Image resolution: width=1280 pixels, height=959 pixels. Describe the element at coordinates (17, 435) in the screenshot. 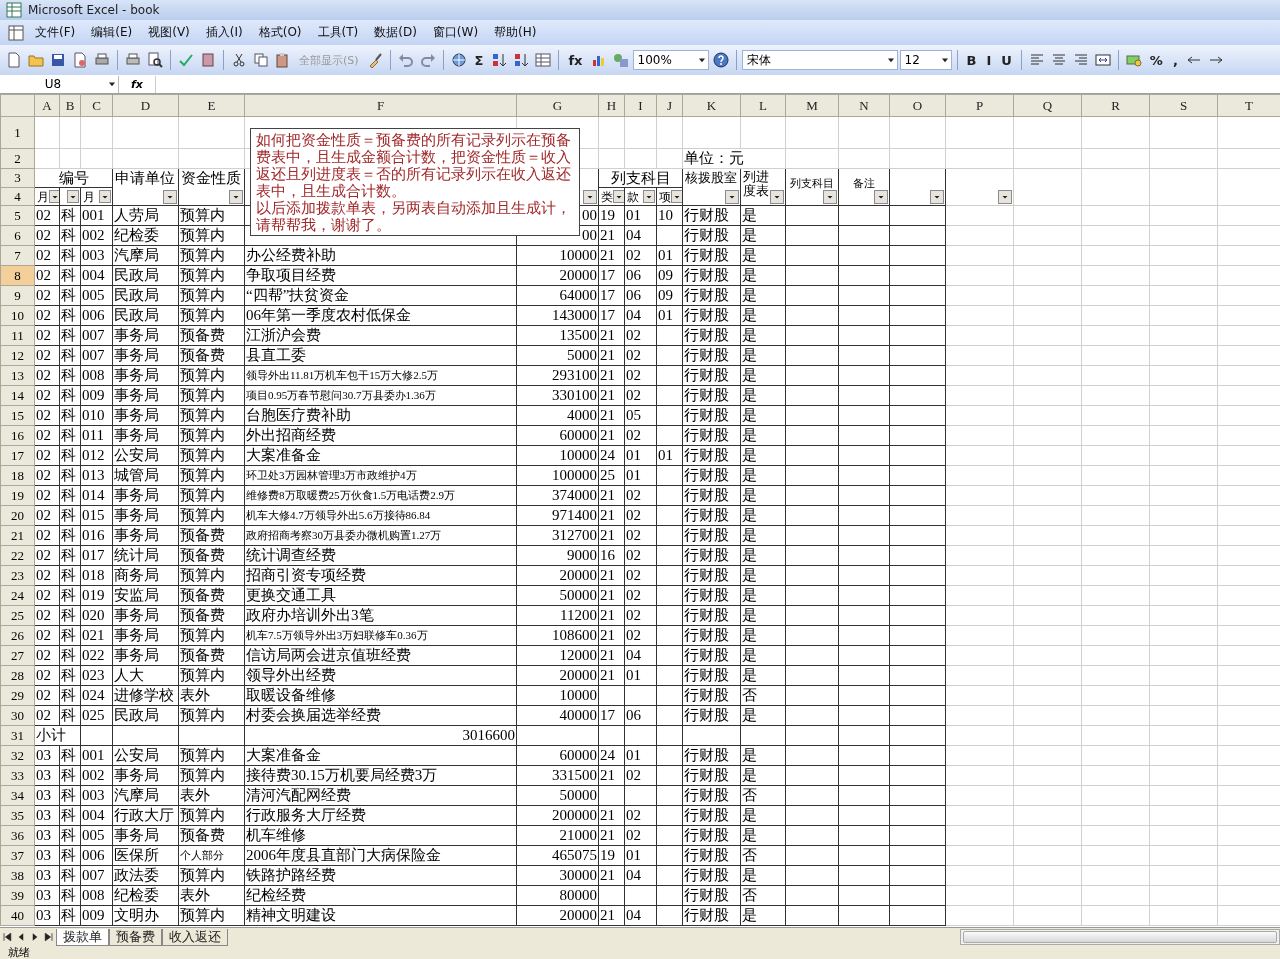

I see `row-header: 16` at that location.